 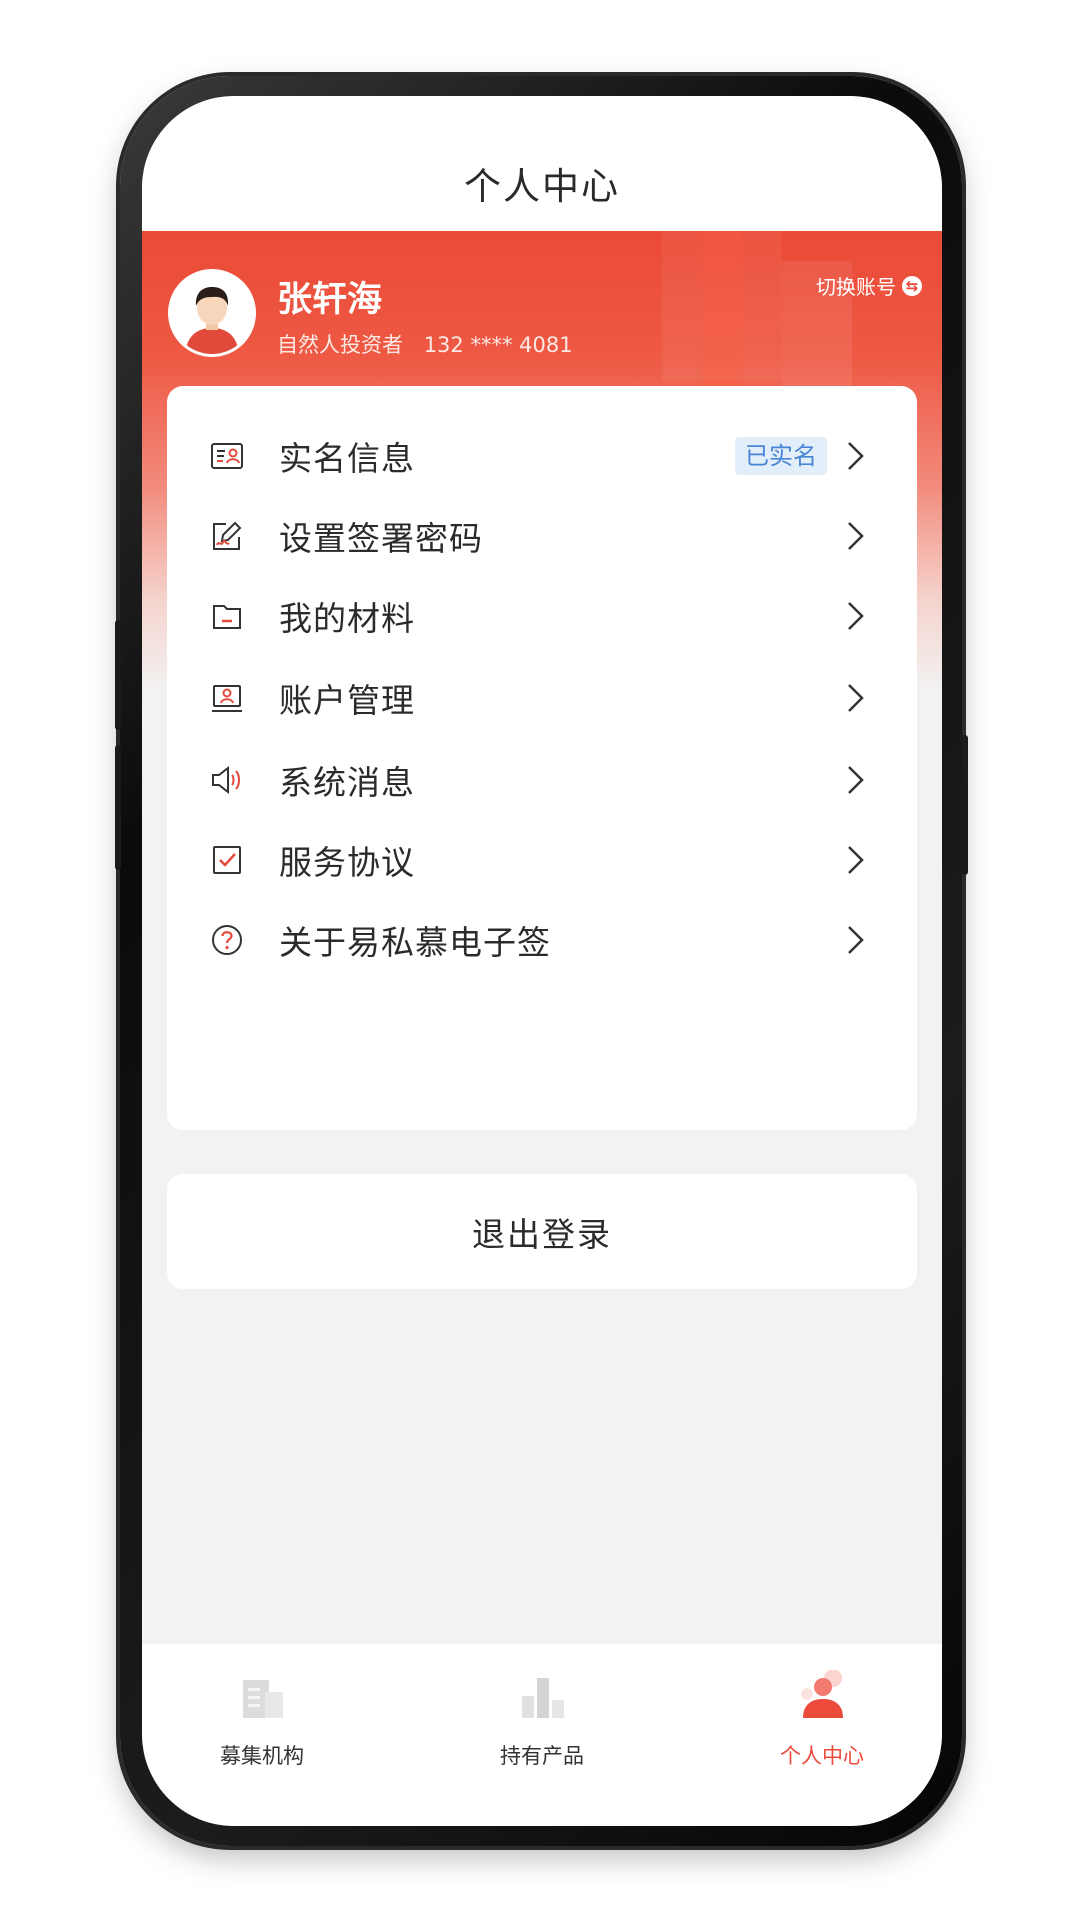 What do you see at coordinates (227, 535) in the screenshot?
I see `signature-edit-icon` at bounding box center [227, 535].